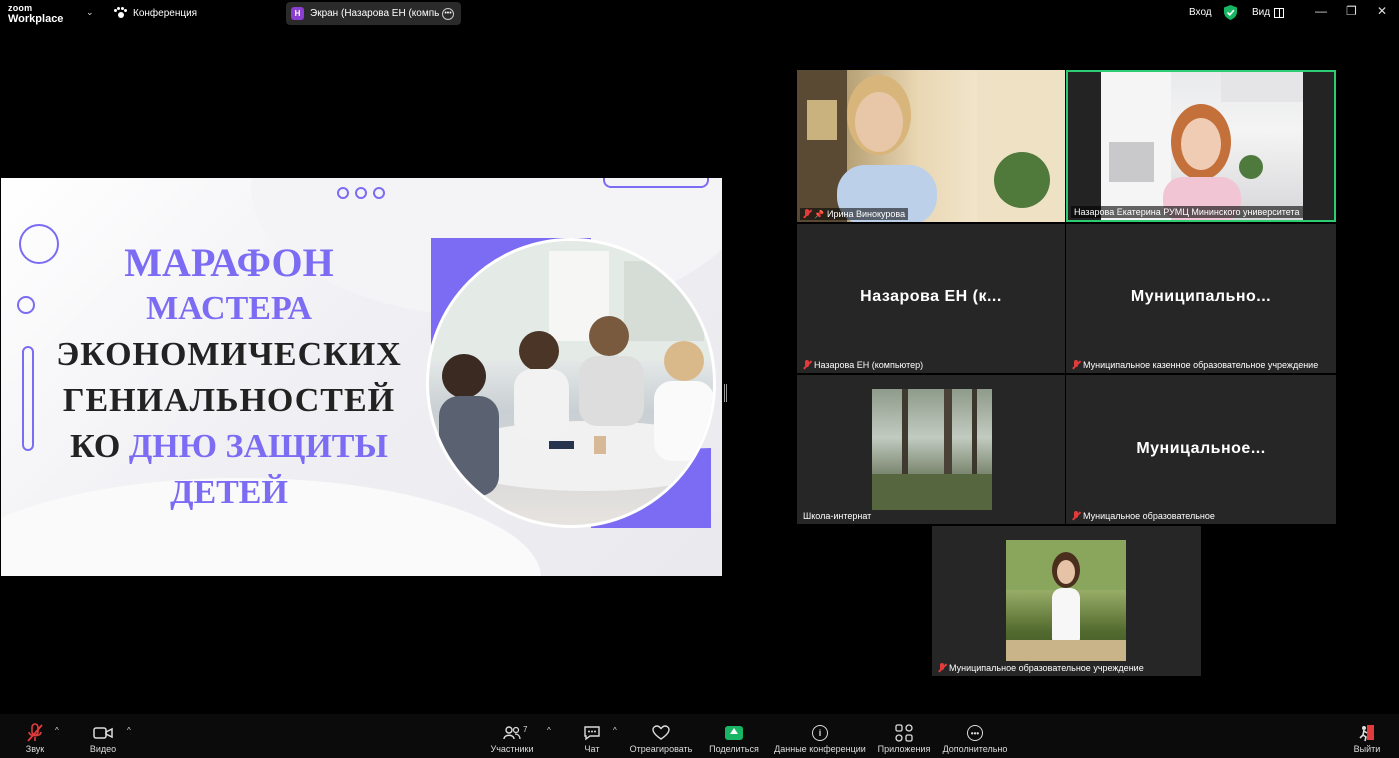 The image size is (1399, 758). Describe the element at coordinates (512, 749) in the screenshot. I see `participants-label: Участники` at that location.